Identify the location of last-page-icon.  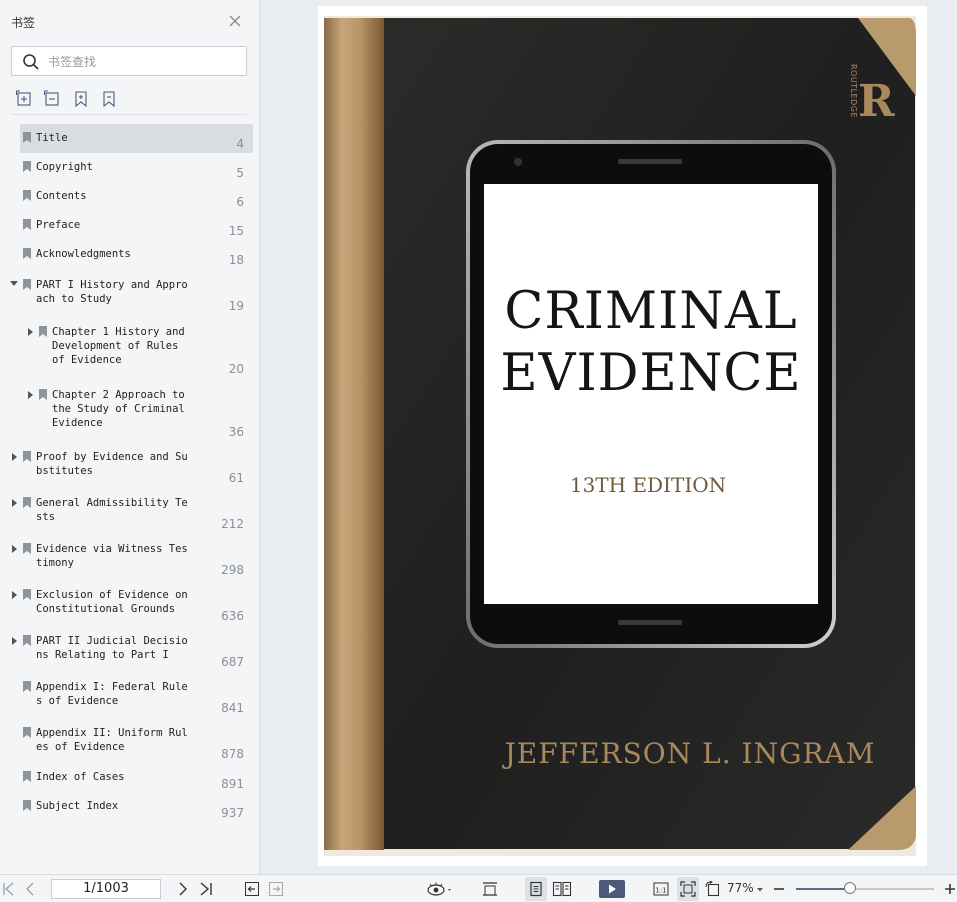
(206, 889).